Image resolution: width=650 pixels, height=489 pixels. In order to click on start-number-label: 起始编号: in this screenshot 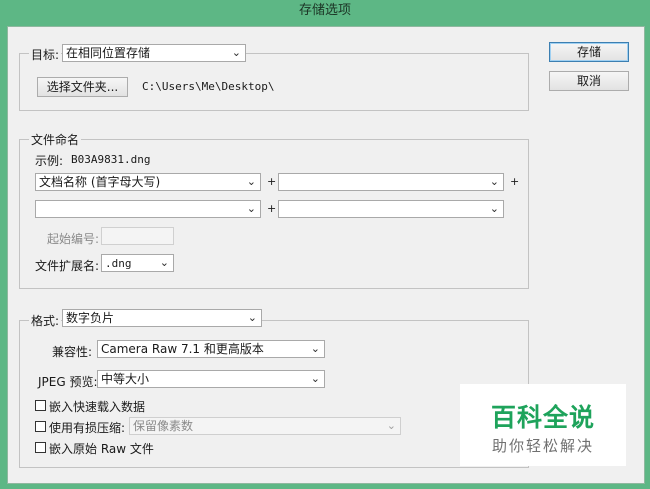, I will do `click(73, 239)`.